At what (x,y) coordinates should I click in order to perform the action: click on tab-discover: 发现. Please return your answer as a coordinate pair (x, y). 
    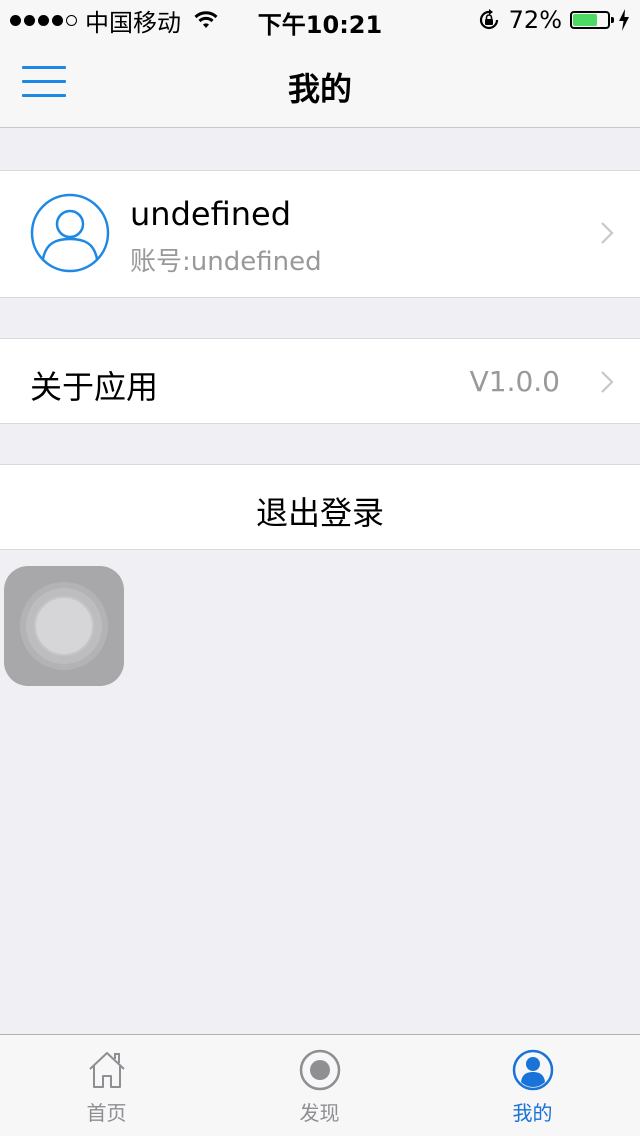
    Looking at the image, I should click on (319, 1085).